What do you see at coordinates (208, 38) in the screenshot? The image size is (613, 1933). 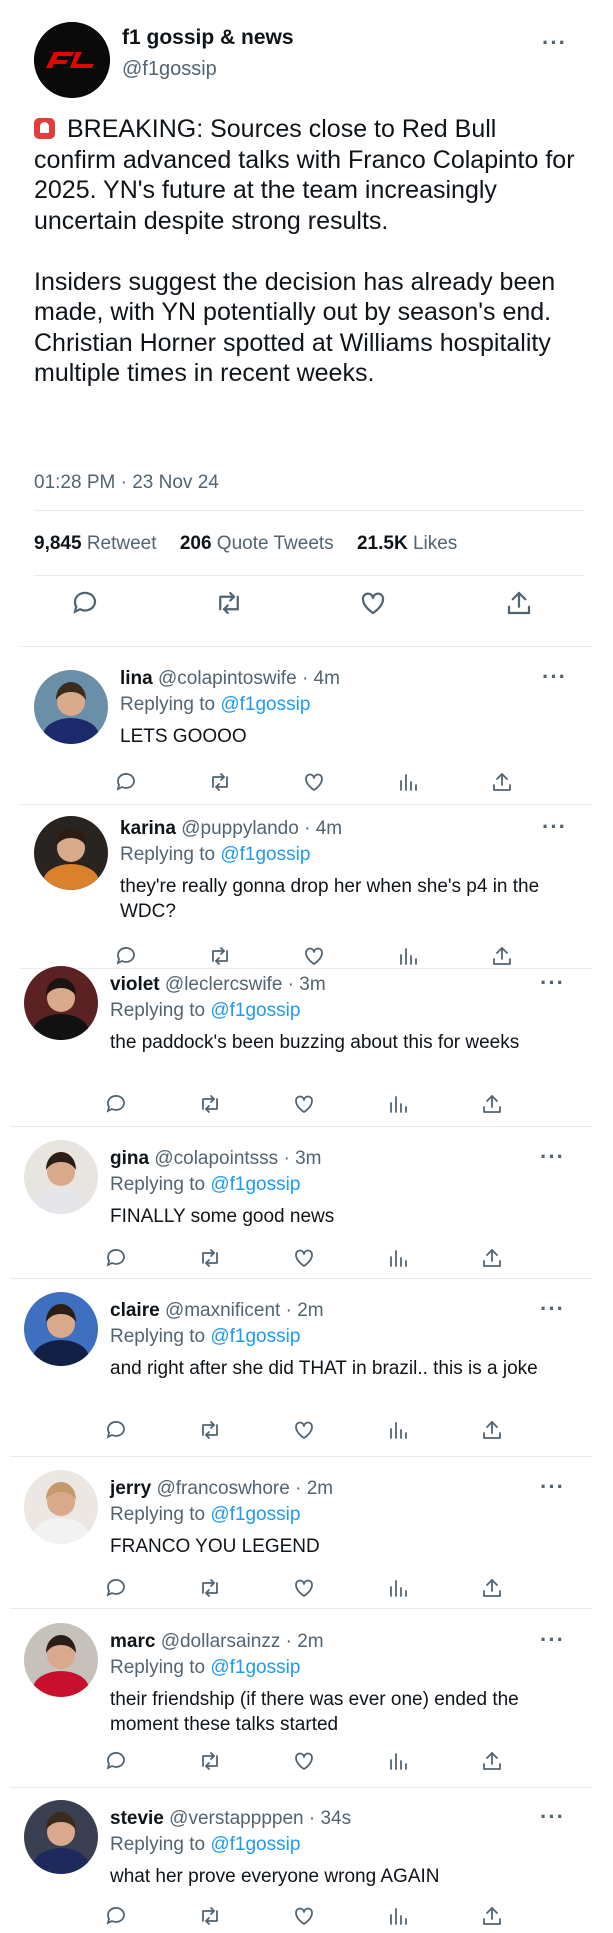 I see `author-name: f1 gossip & news` at bounding box center [208, 38].